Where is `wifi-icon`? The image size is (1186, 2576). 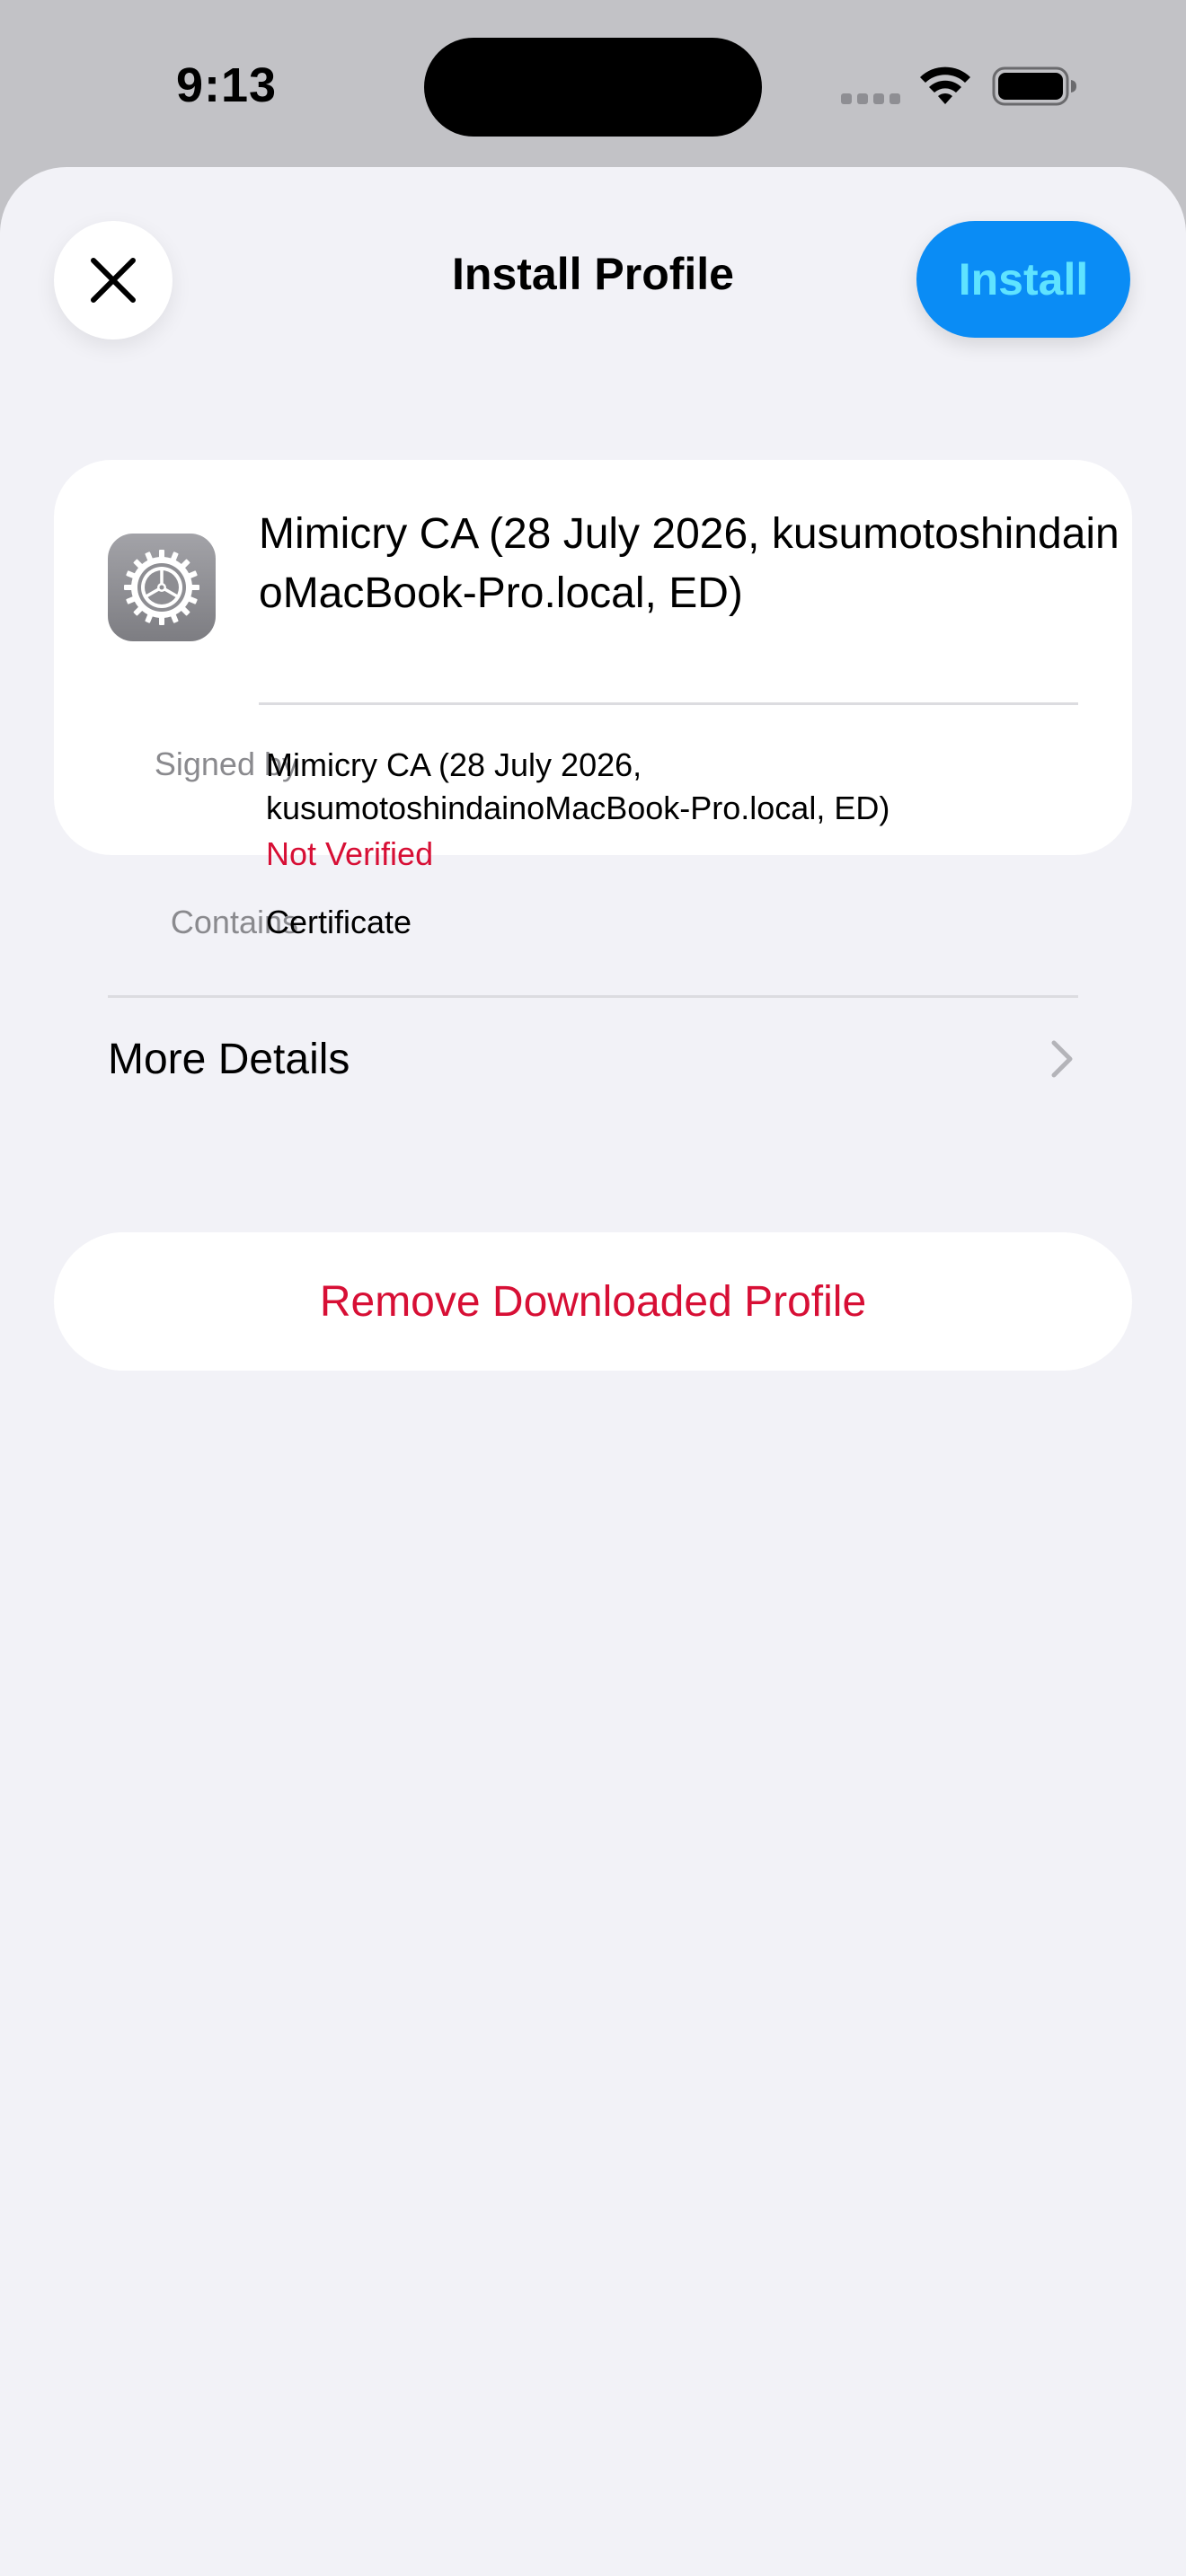 wifi-icon is located at coordinates (945, 85).